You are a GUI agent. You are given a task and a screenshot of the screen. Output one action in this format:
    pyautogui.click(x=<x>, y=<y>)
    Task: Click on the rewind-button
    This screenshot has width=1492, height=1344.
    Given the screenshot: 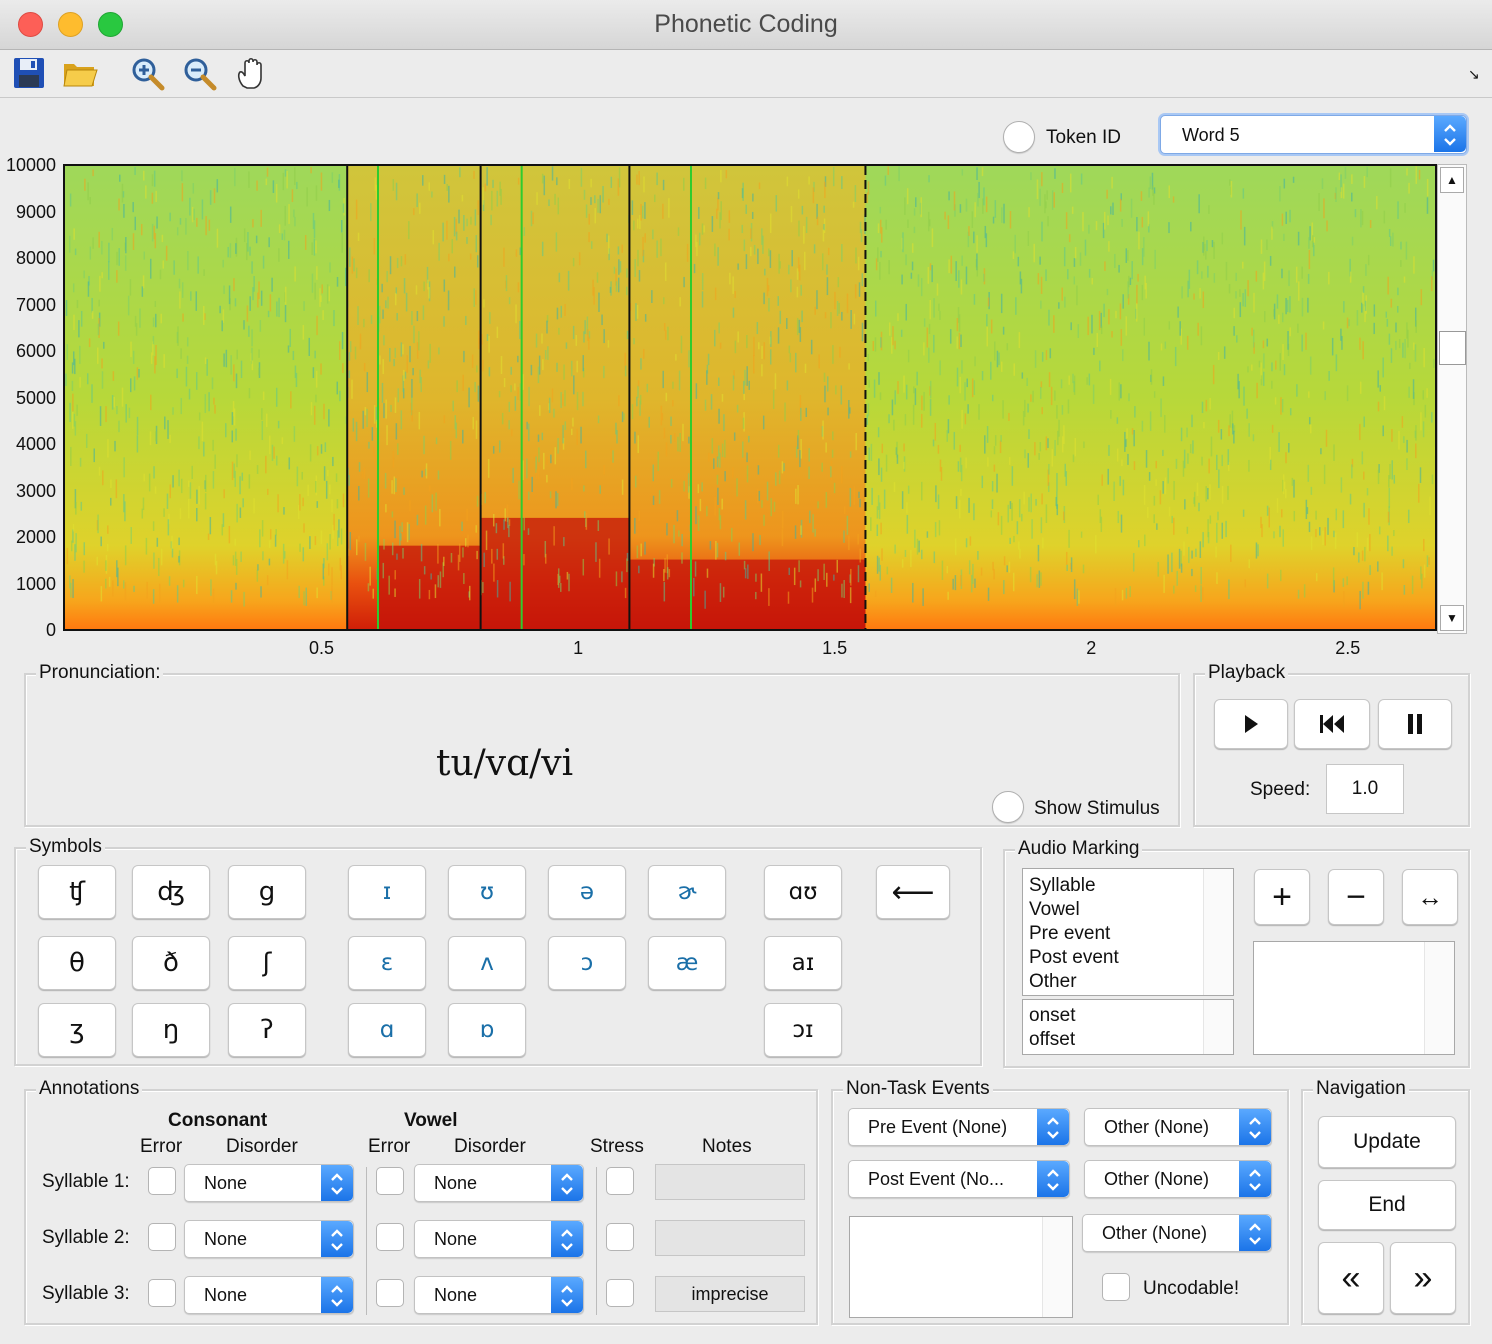 What is the action you would take?
    pyautogui.click(x=1332, y=724)
    